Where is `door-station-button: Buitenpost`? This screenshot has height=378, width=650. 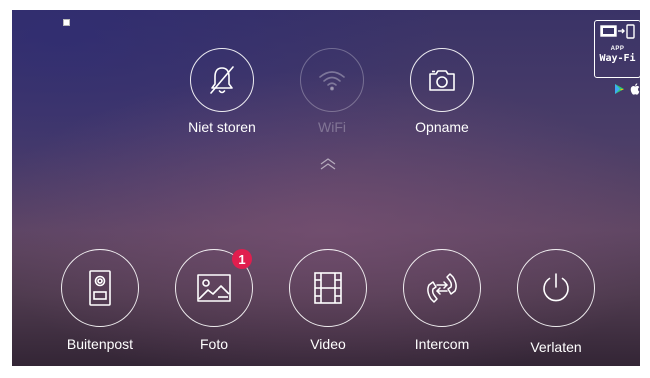 door-station-button: Buitenpost is located at coordinates (100, 300).